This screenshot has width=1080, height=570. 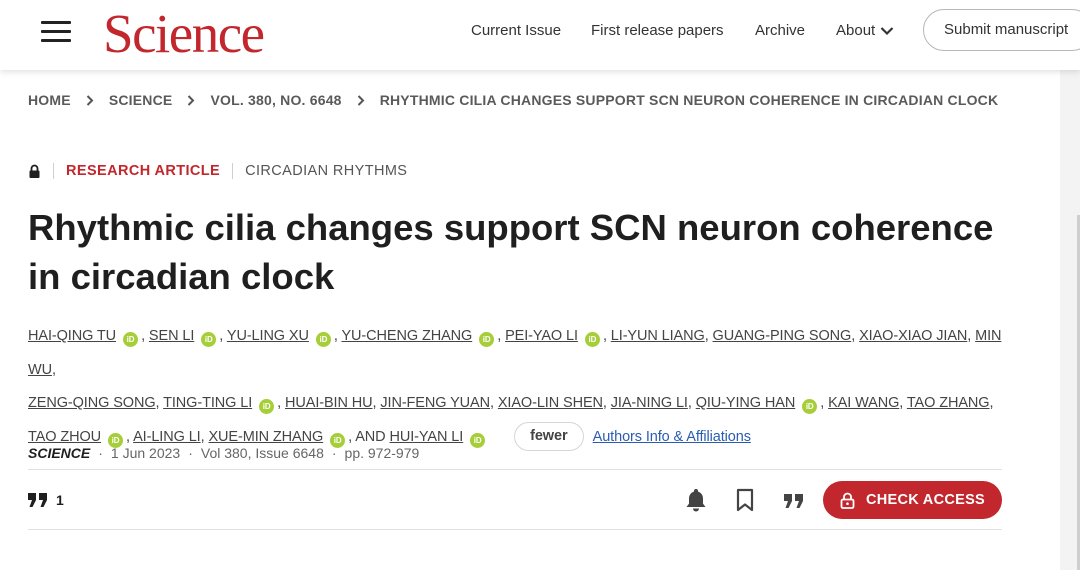 What do you see at coordinates (56, 33) in the screenshot?
I see `menu-icon` at bounding box center [56, 33].